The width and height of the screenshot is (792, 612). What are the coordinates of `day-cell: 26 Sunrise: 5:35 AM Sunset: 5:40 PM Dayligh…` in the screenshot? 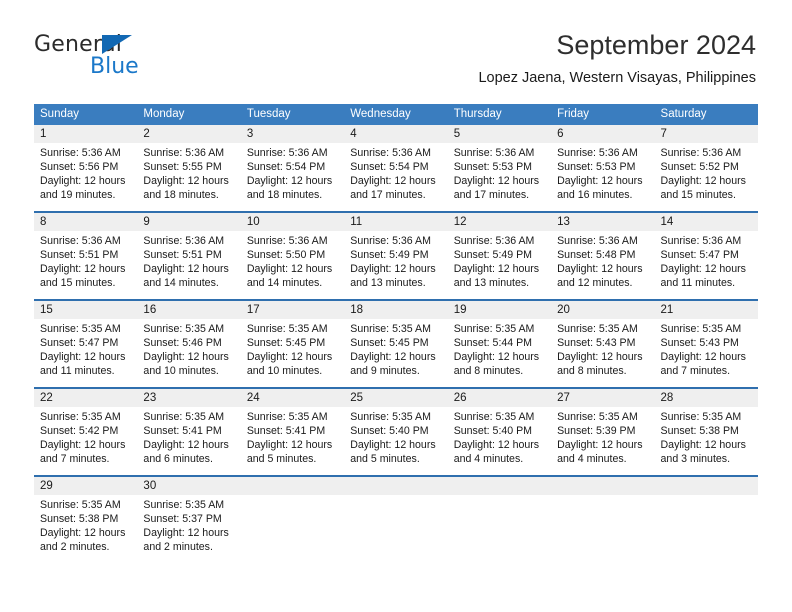 It's located at (499, 432).